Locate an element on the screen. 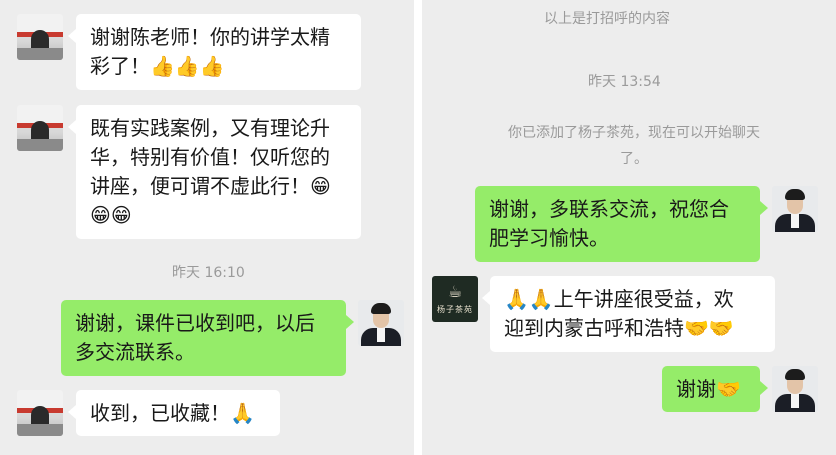 This screenshot has width=836, height=455. message-line: 华，特别有价值！仅听您的 is located at coordinates (210, 157).